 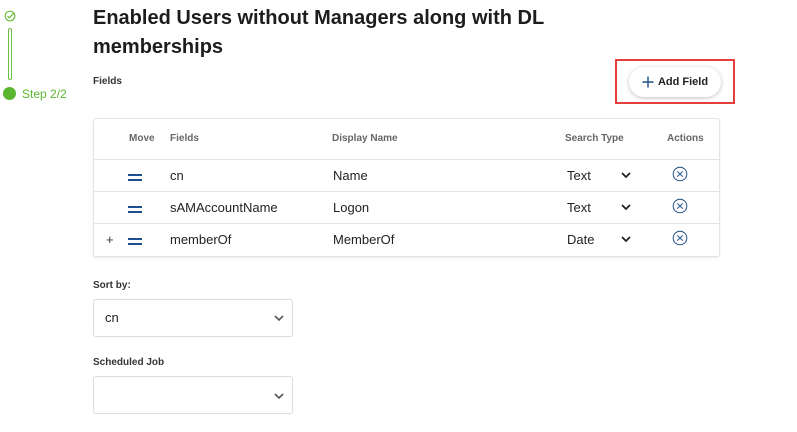 I want to click on add-field-label: Add Field, so click(x=683, y=82).